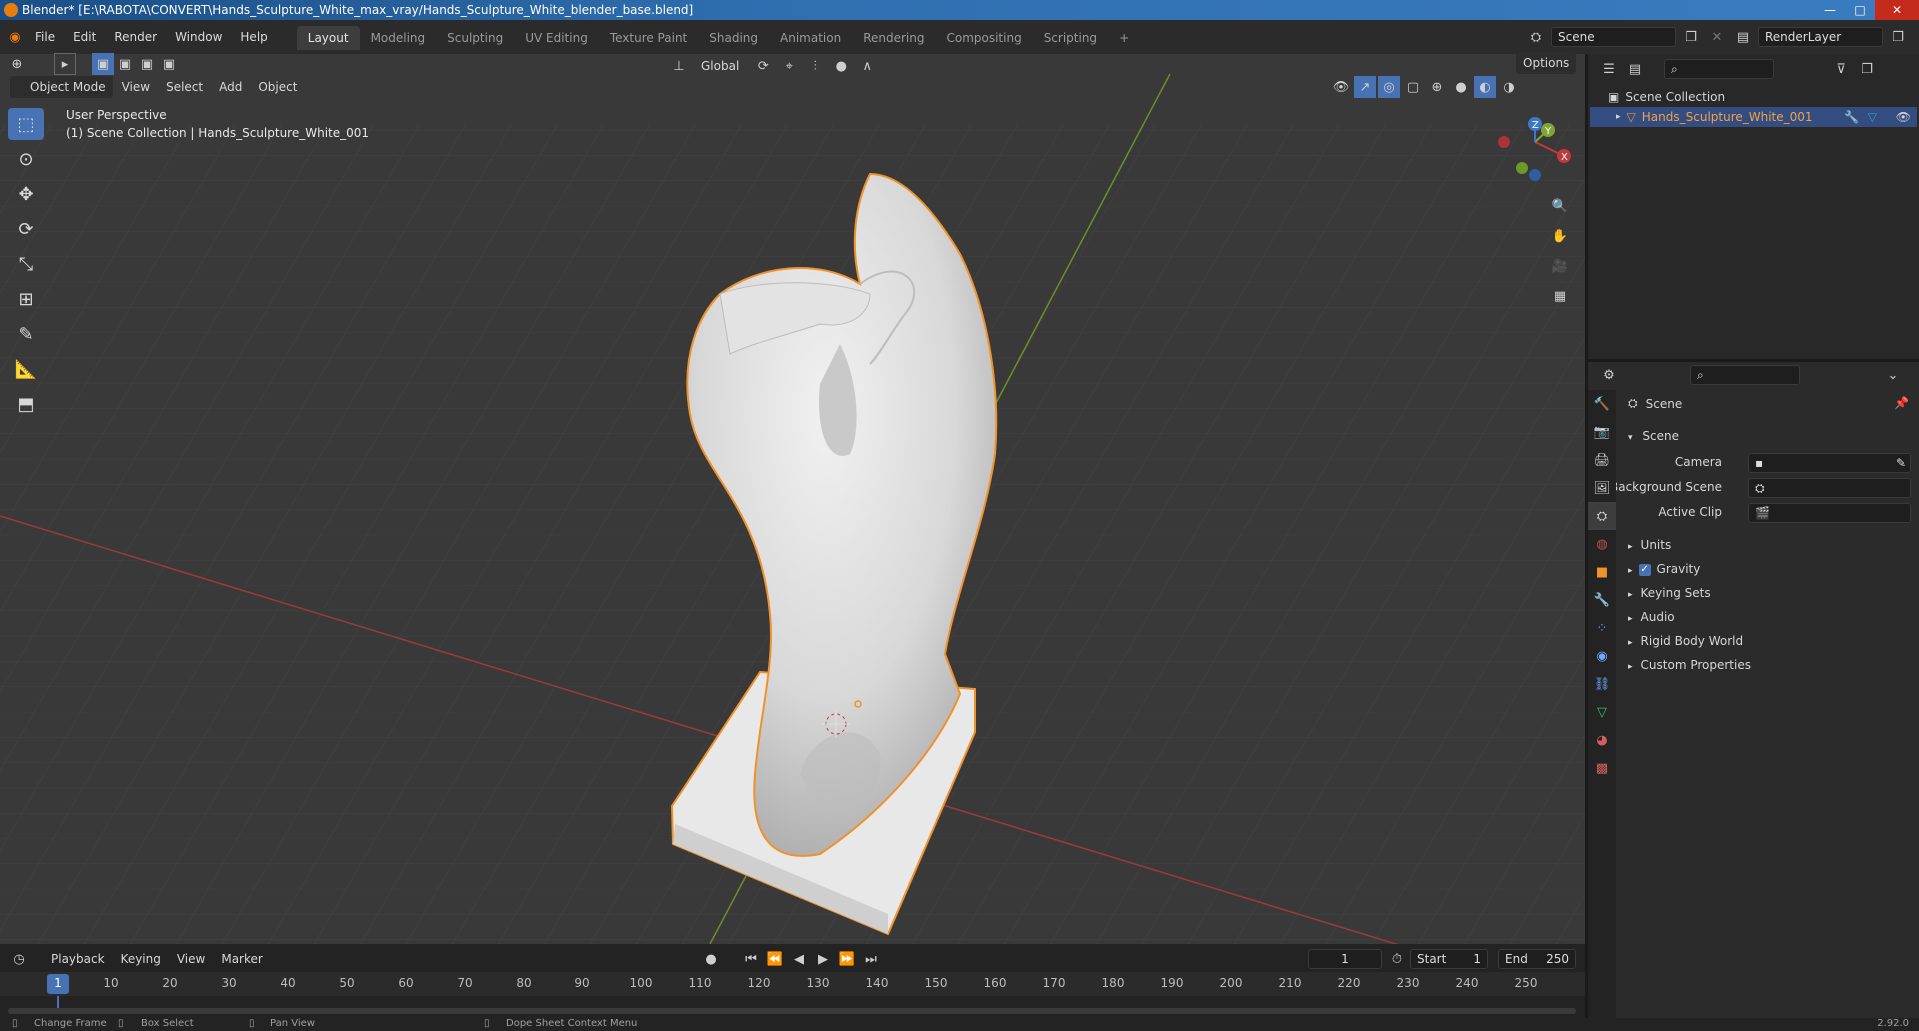  What do you see at coordinates (1898, 37) in the screenshot?
I see `new-renderlayer-icon: ❐` at bounding box center [1898, 37].